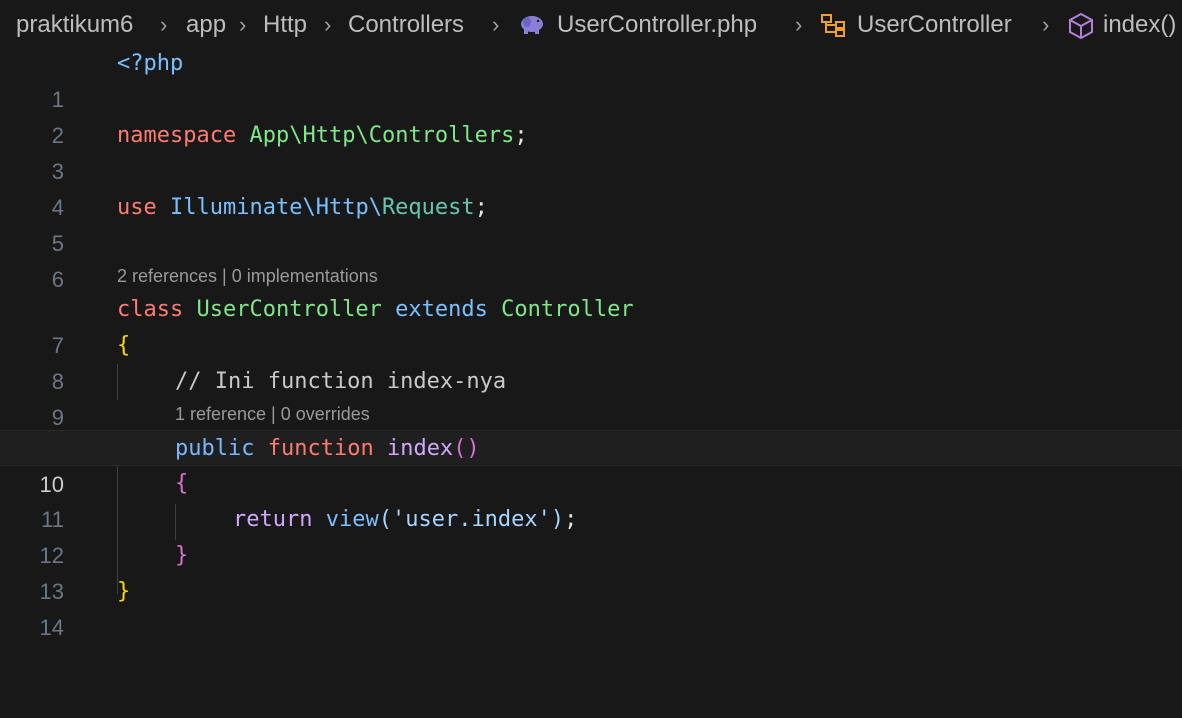 This screenshot has height=718, width=1182. I want to click on code-token: namespace, so click(177, 135).